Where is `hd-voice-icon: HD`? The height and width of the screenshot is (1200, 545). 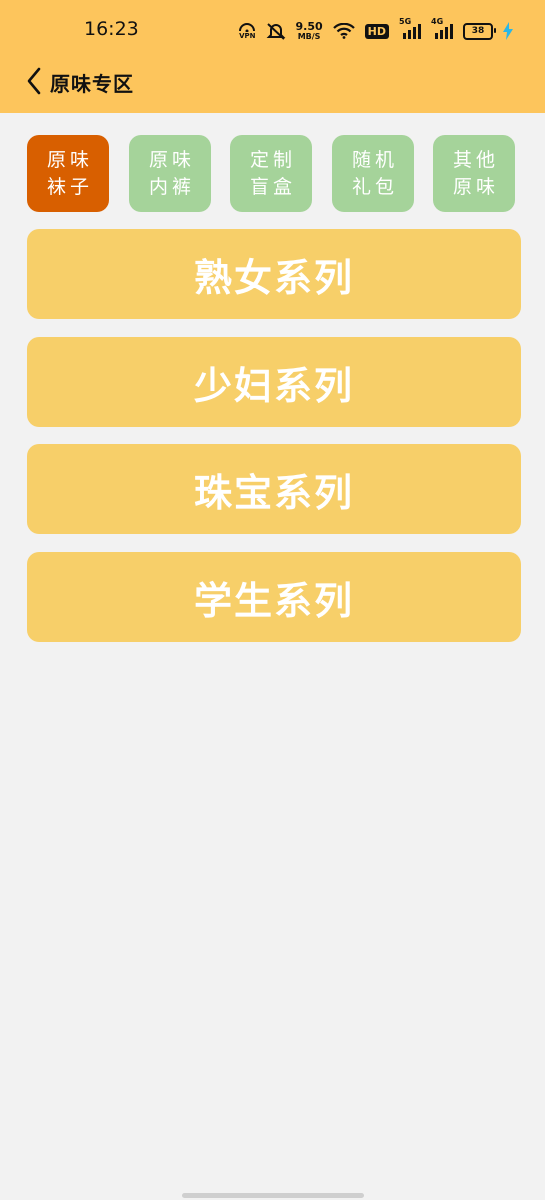 hd-voice-icon: HD is located at coordinates (376, 31).